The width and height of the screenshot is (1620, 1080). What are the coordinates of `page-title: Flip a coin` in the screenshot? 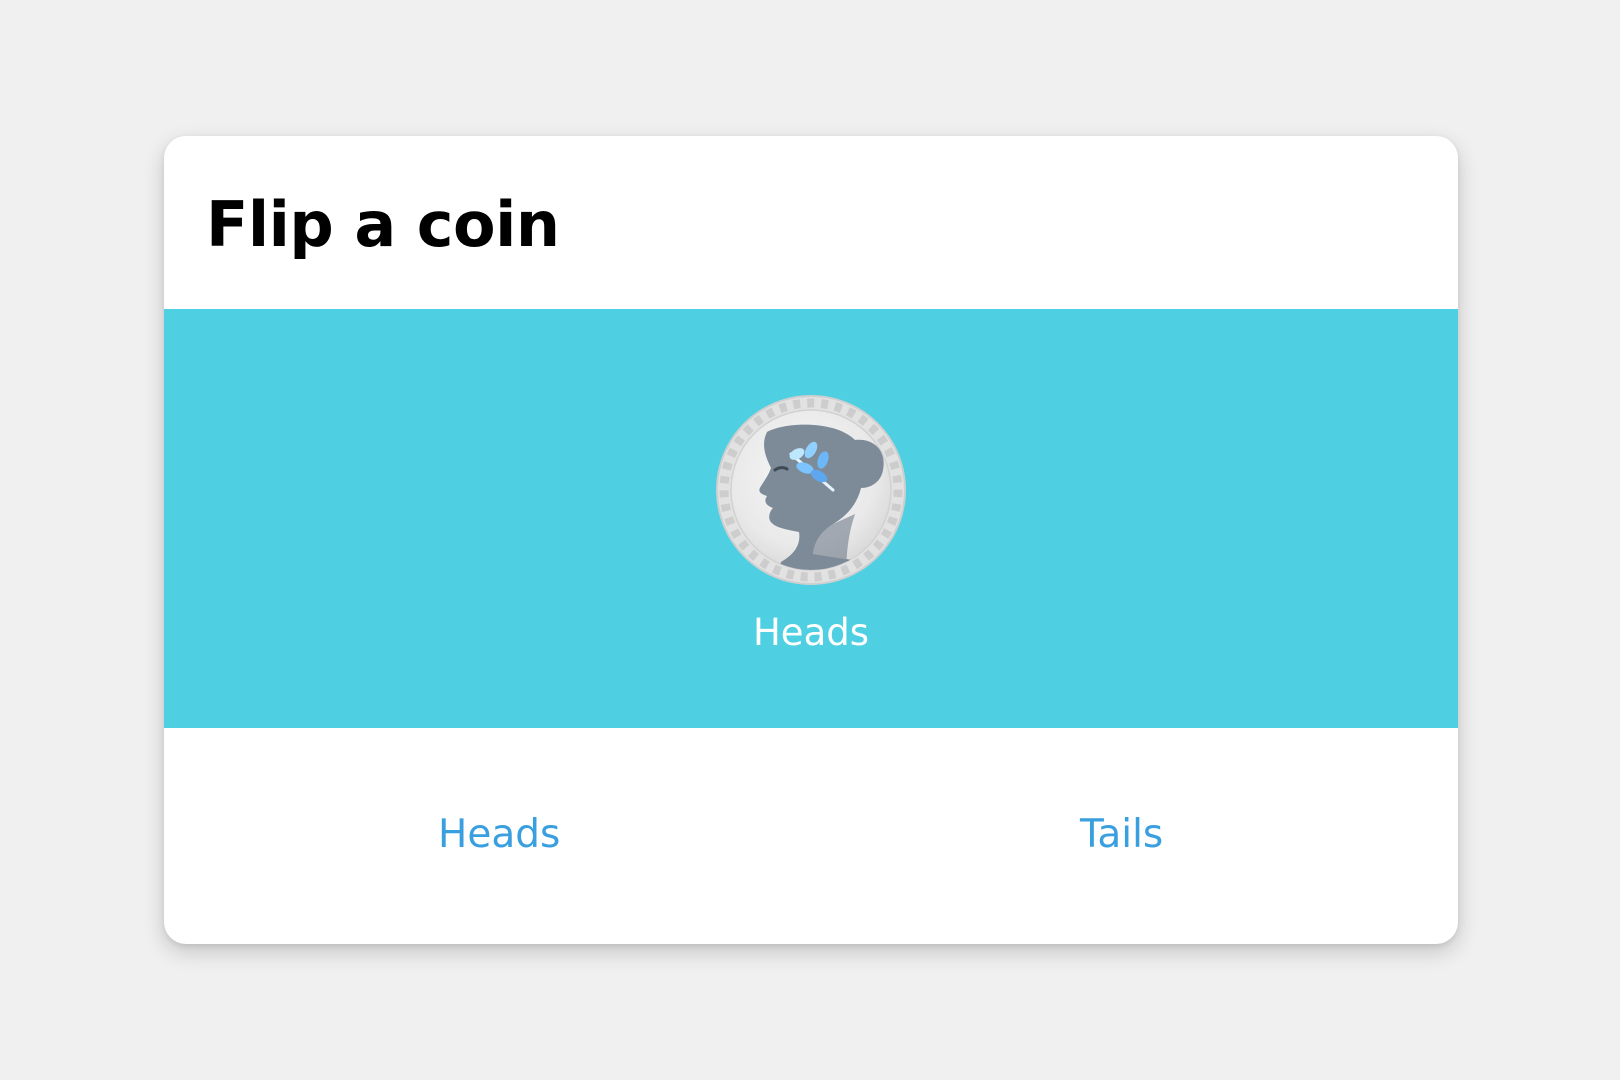 It's located at (383, 224).